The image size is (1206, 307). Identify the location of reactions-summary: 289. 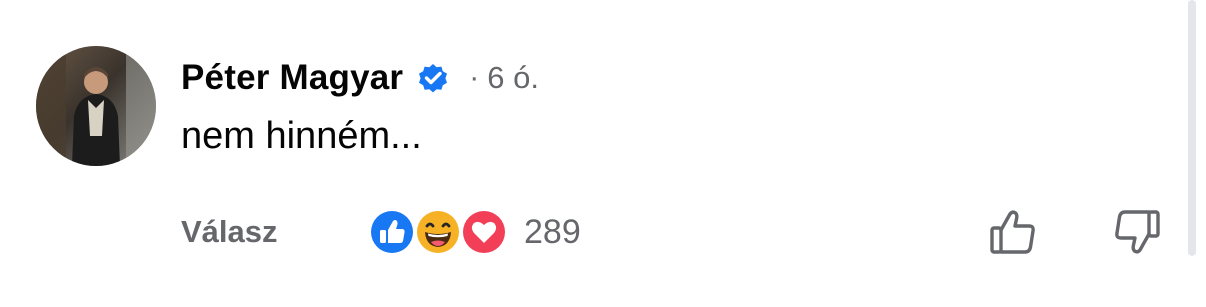
(474, 232).